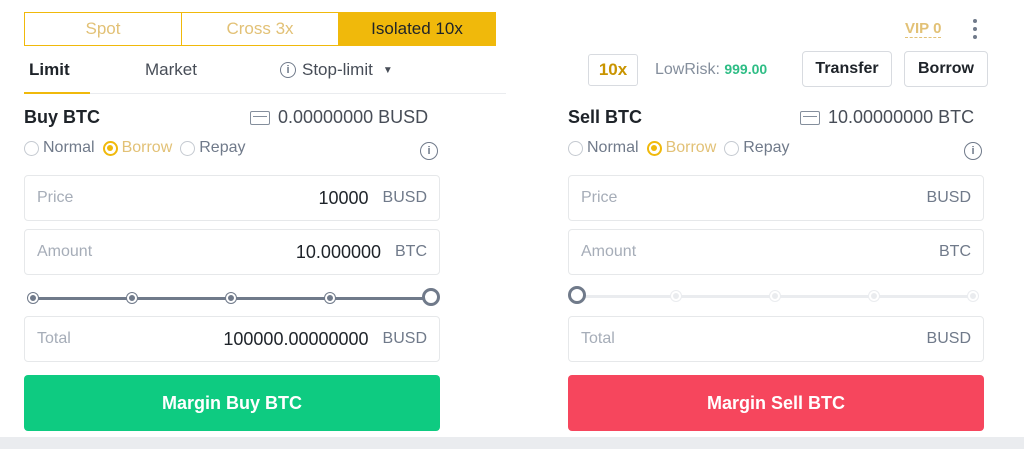  Describe the element at coordinates (171, 70) in the screenshot. I see `tab-market: Market` at that location.